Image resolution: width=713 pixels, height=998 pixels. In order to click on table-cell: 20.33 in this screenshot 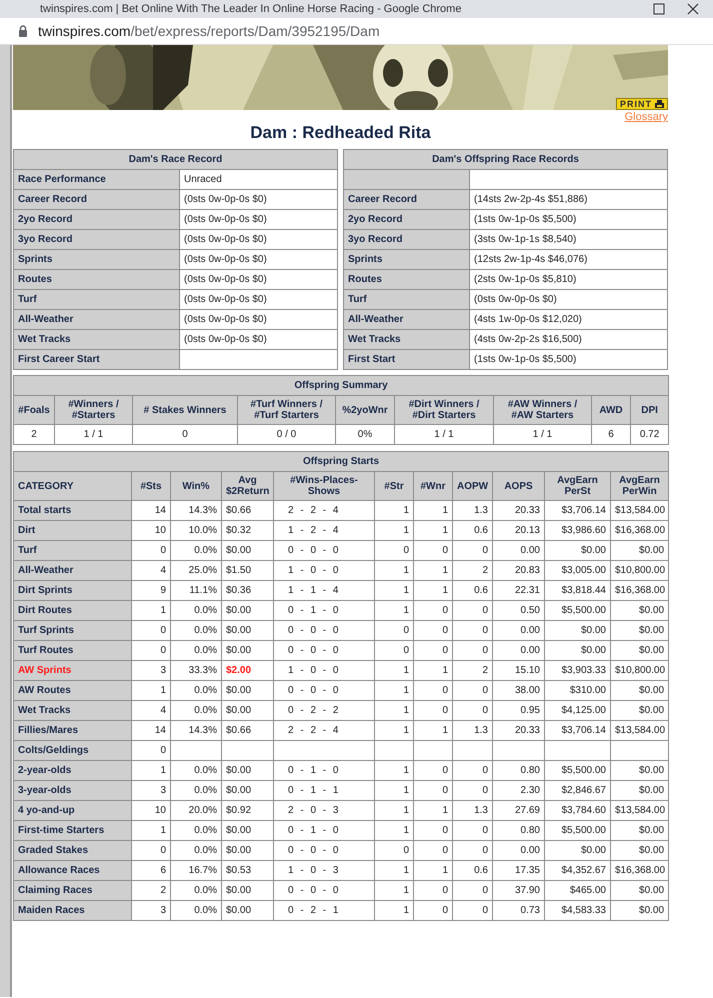, I will do `click(518, 730)`.